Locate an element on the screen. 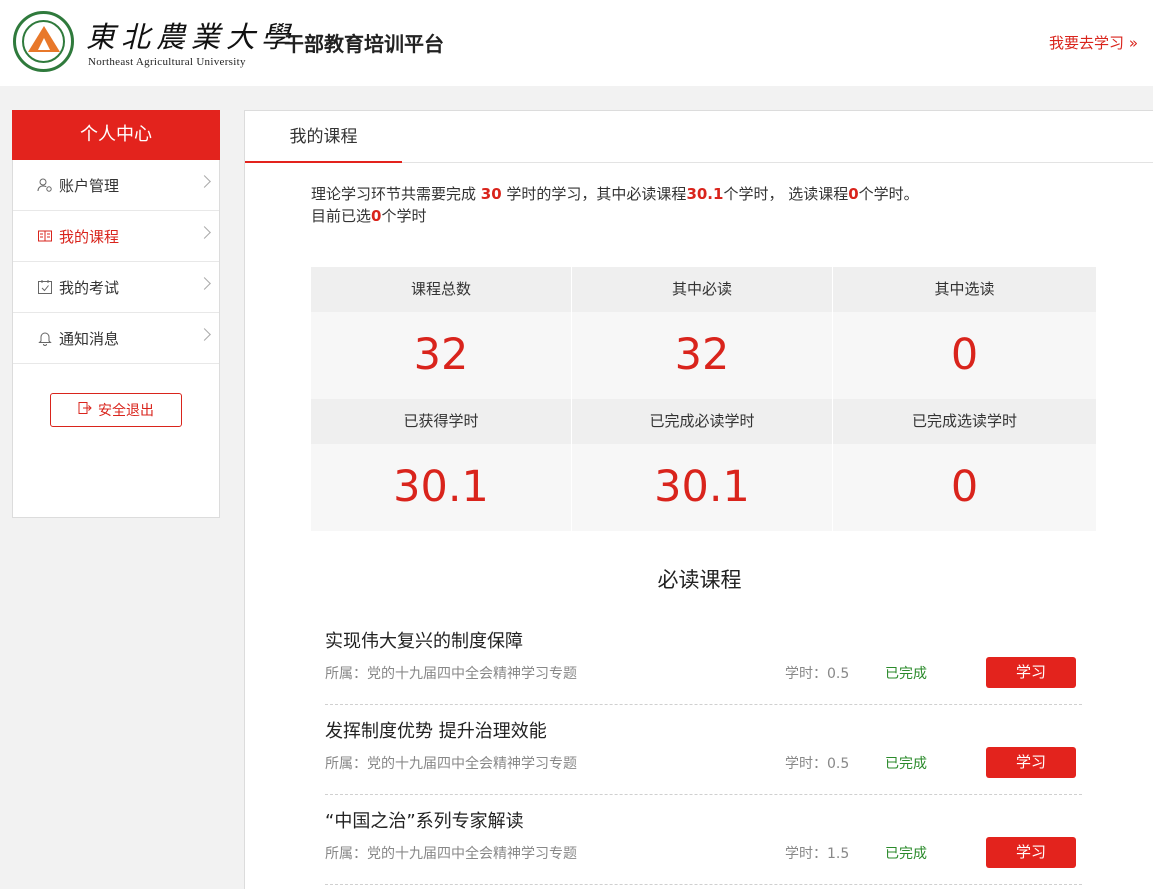 The height and width of the screenshot is (889, 1153). stat-label: 已完成必读学时 is located at coordinates (702, 421).